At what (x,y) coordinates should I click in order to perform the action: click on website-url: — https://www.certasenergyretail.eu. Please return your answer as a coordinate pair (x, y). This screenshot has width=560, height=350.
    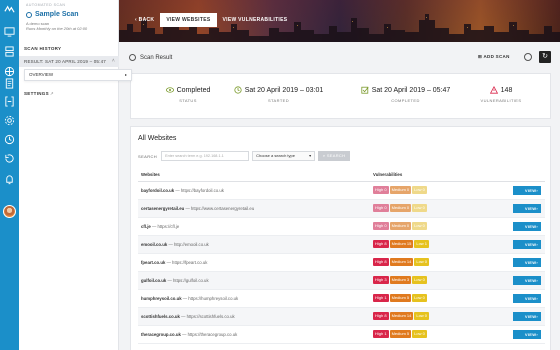
    Looking at the image, I should click on (220, 208).